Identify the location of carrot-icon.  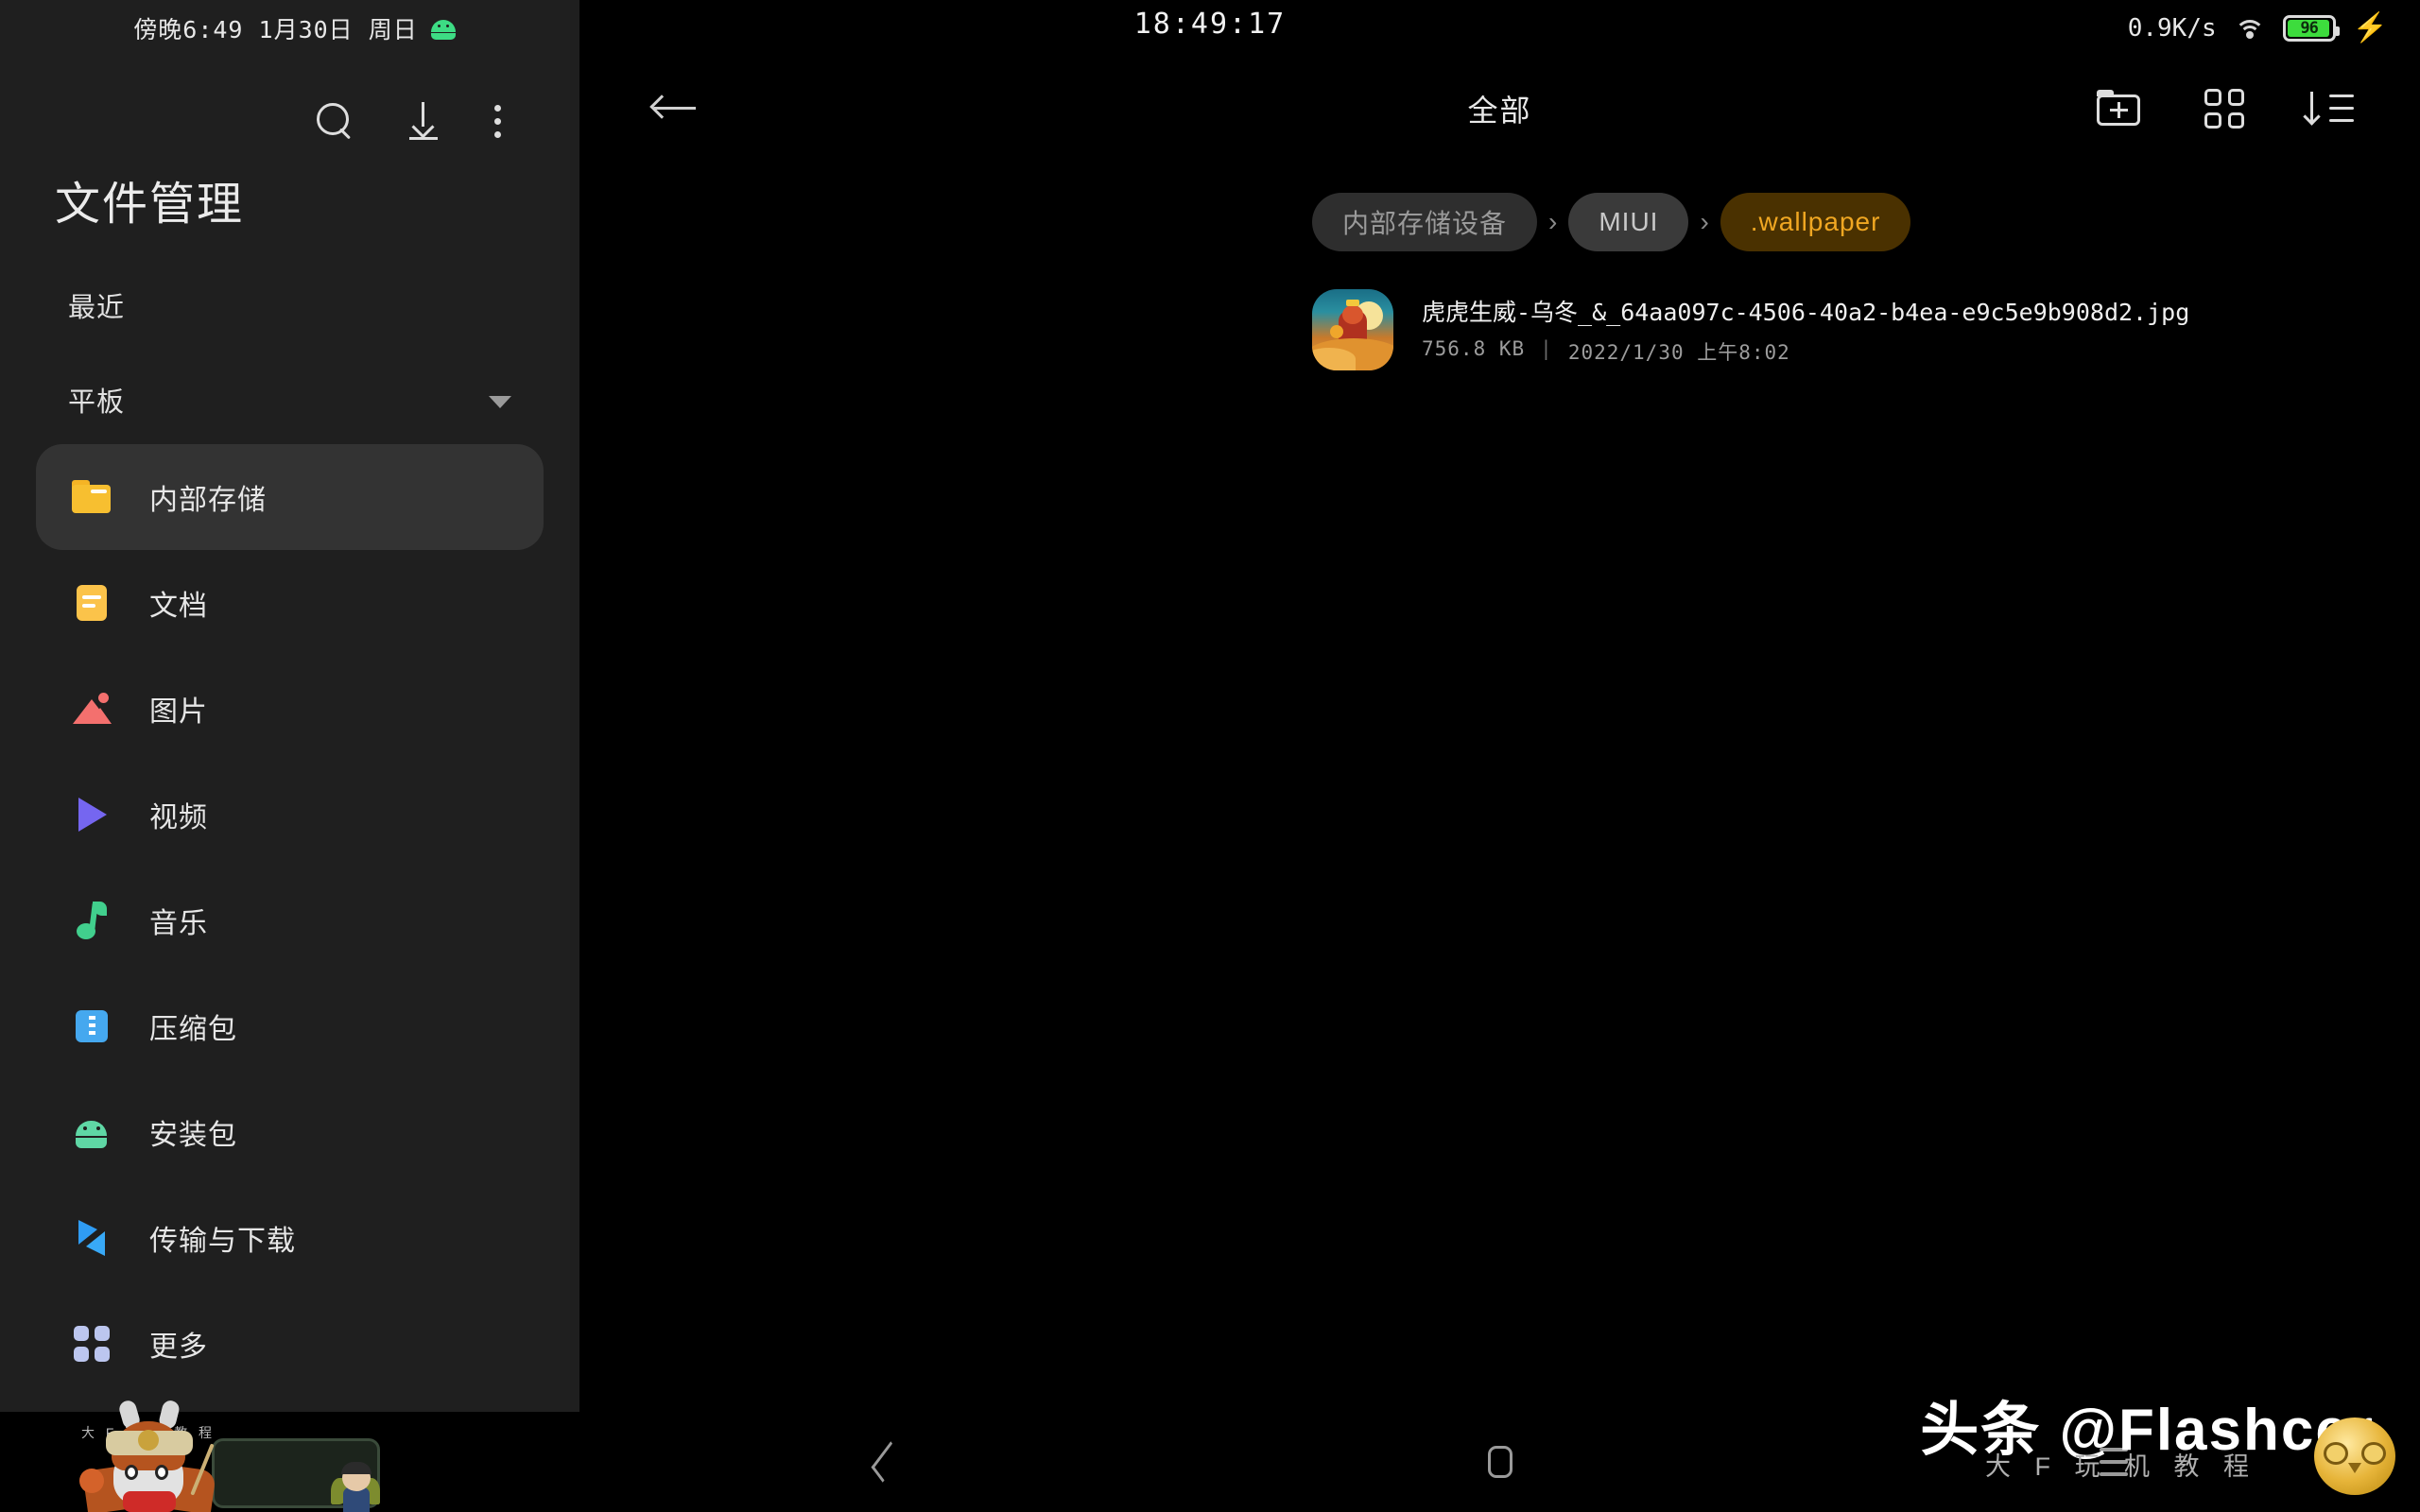
(91, 1481).